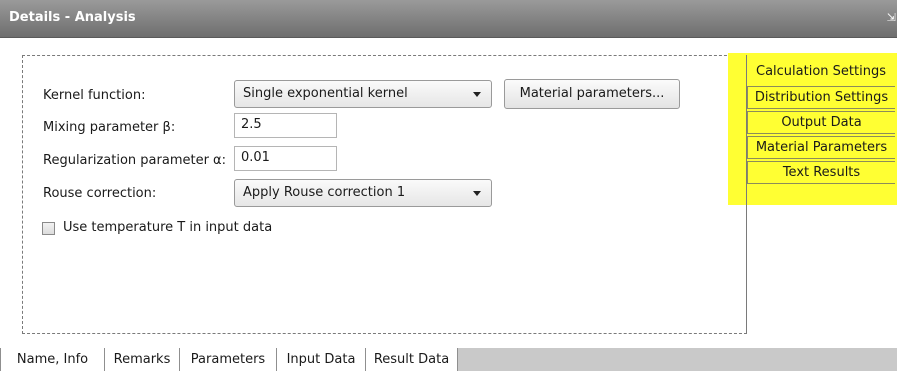 The image size is (897, 371). What do you see at coordinates (100, 193) in the screenshot?
I see `rouse-correction-label: Rouse correction:` at bounding box center [100, 193].